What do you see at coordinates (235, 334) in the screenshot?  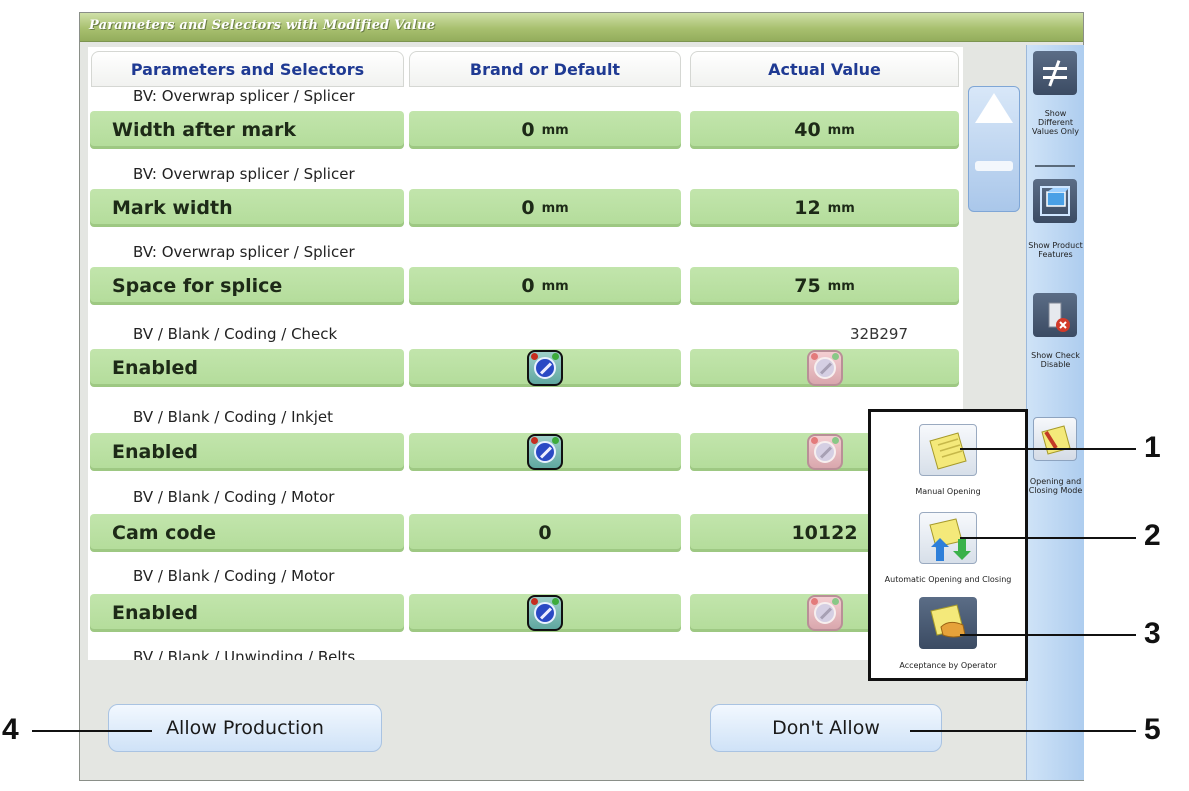 I see `row-path: BV / Blank / Coding / Check` at bounding box center [235, 334].